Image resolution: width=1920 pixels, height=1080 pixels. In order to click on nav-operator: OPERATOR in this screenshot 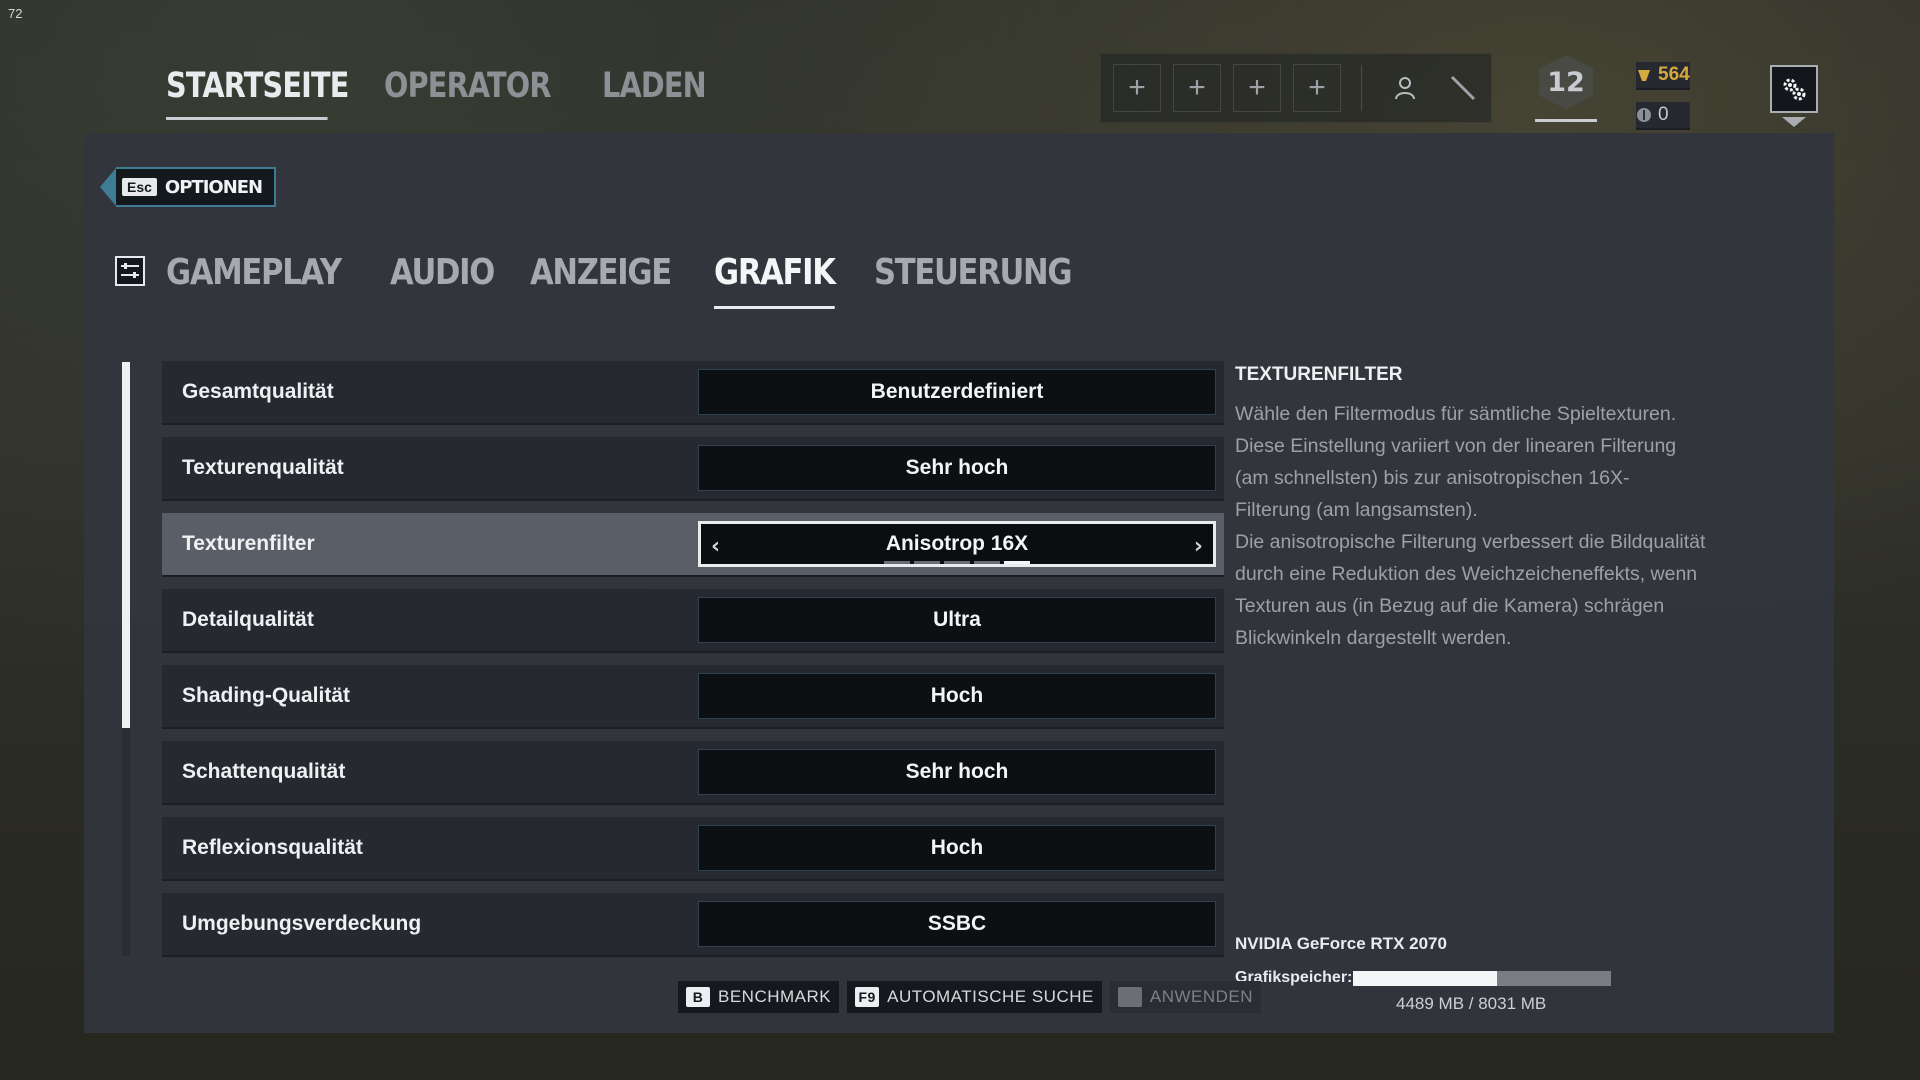, I will do `click(467, 93)`.